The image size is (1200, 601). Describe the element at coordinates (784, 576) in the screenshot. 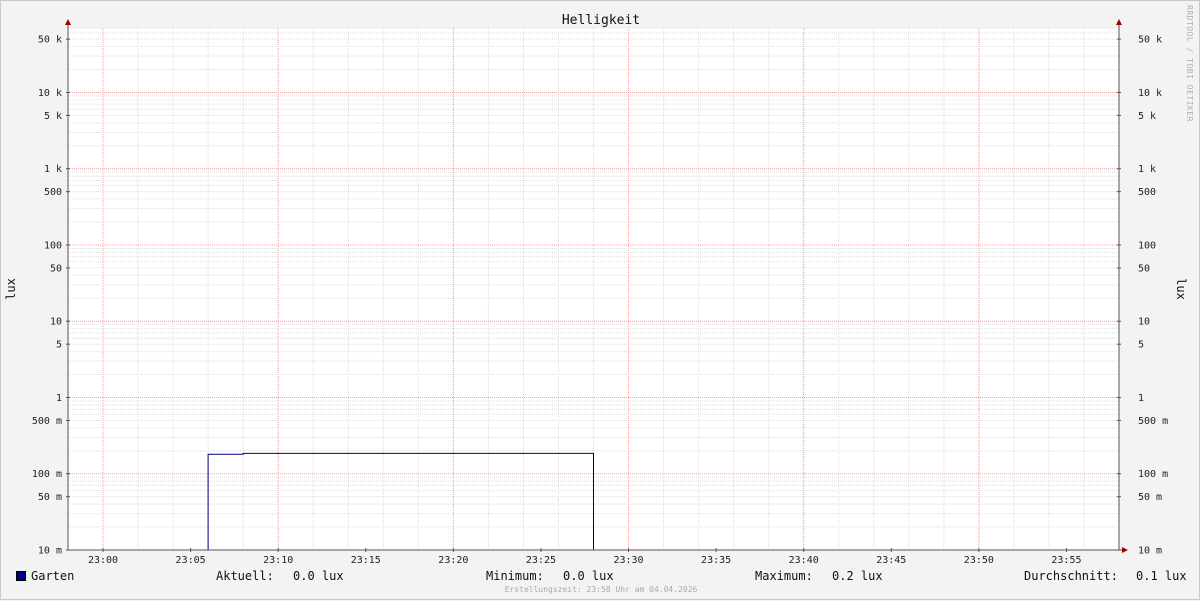

I see `legend-max-label: Maximum:` at that location.